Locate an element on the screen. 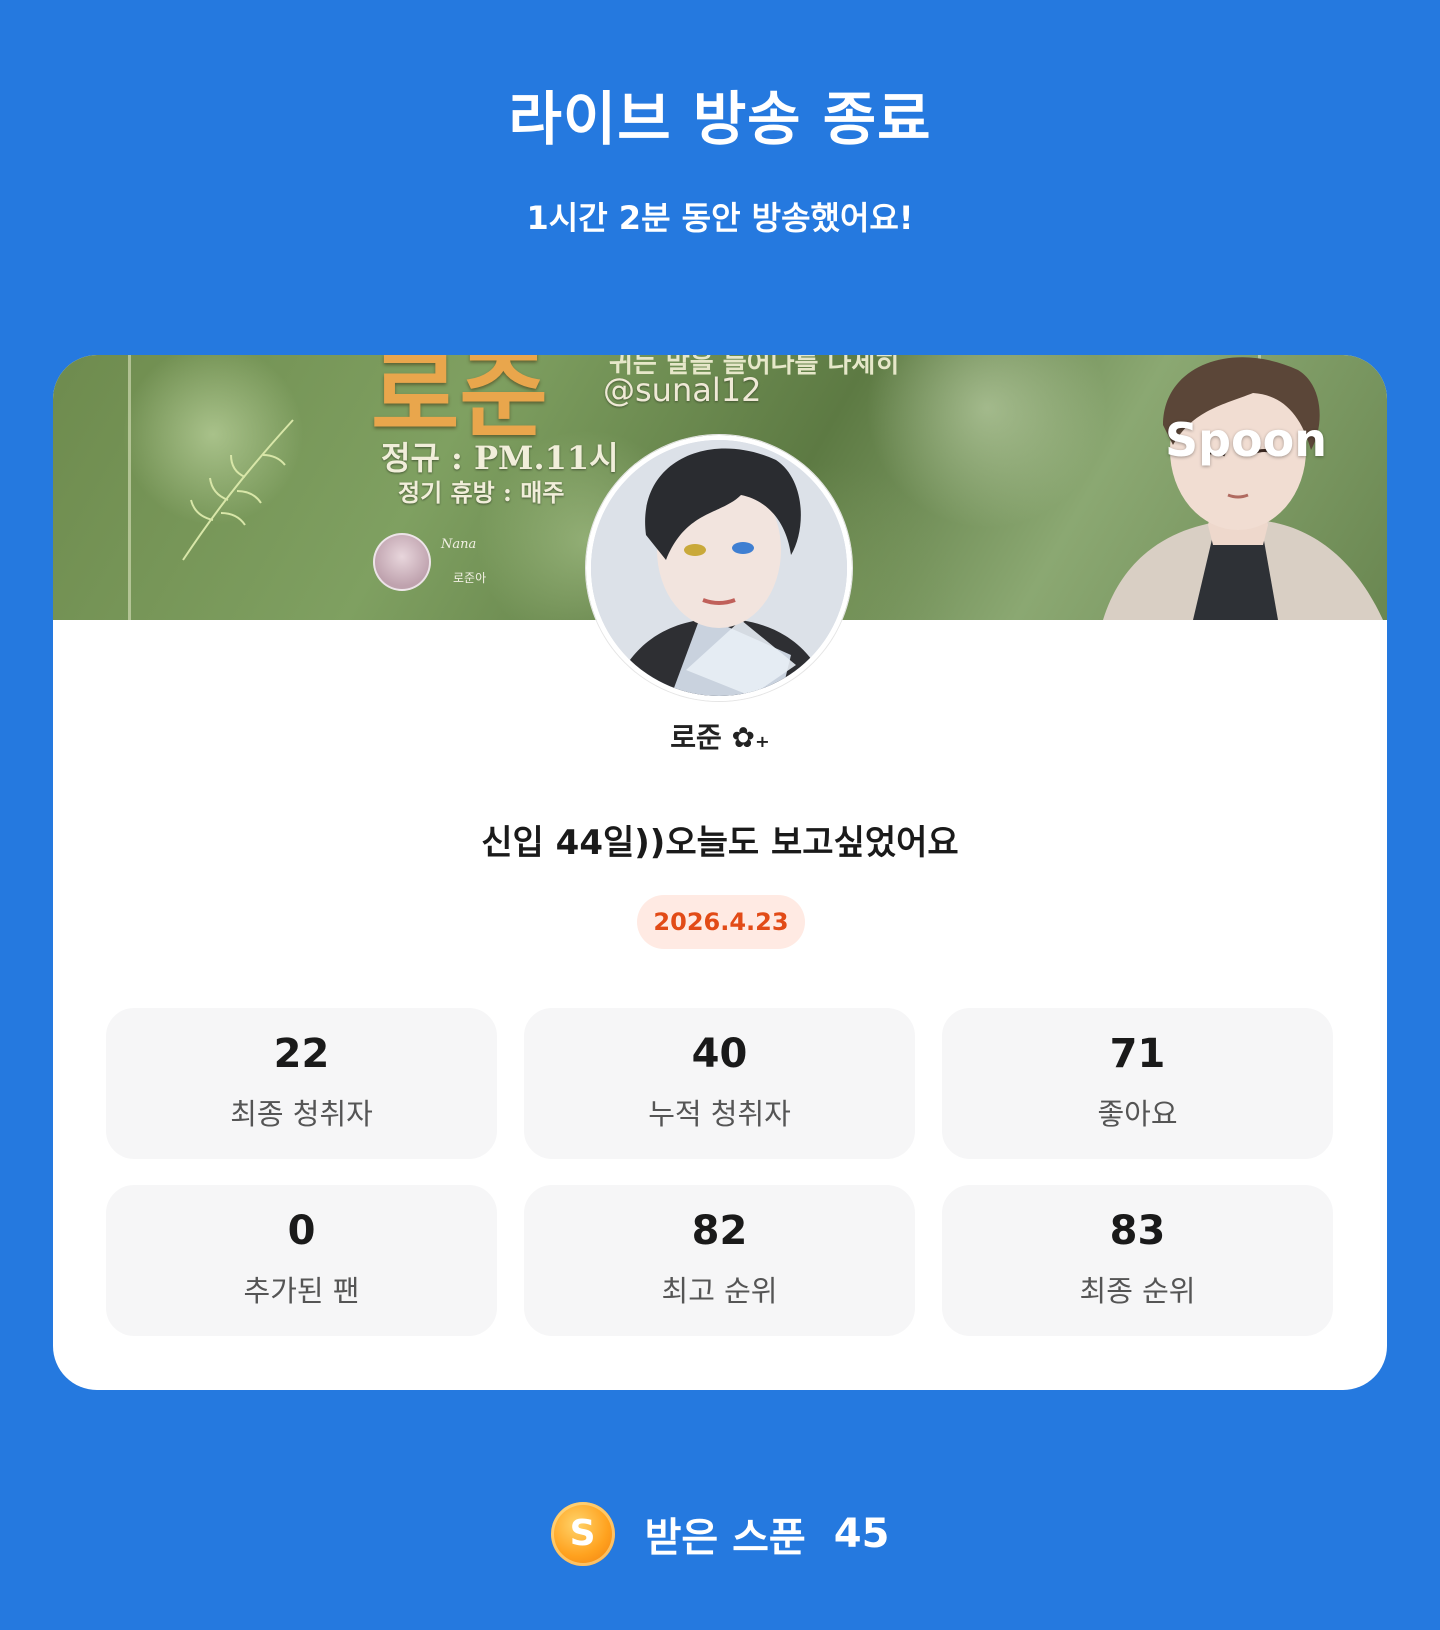 Image resolution: width=1440 pixels, height=1630 pixels. broadcast-duration: 1시간 2분 동안 방송했어요! is located at coordinates (720, 218).